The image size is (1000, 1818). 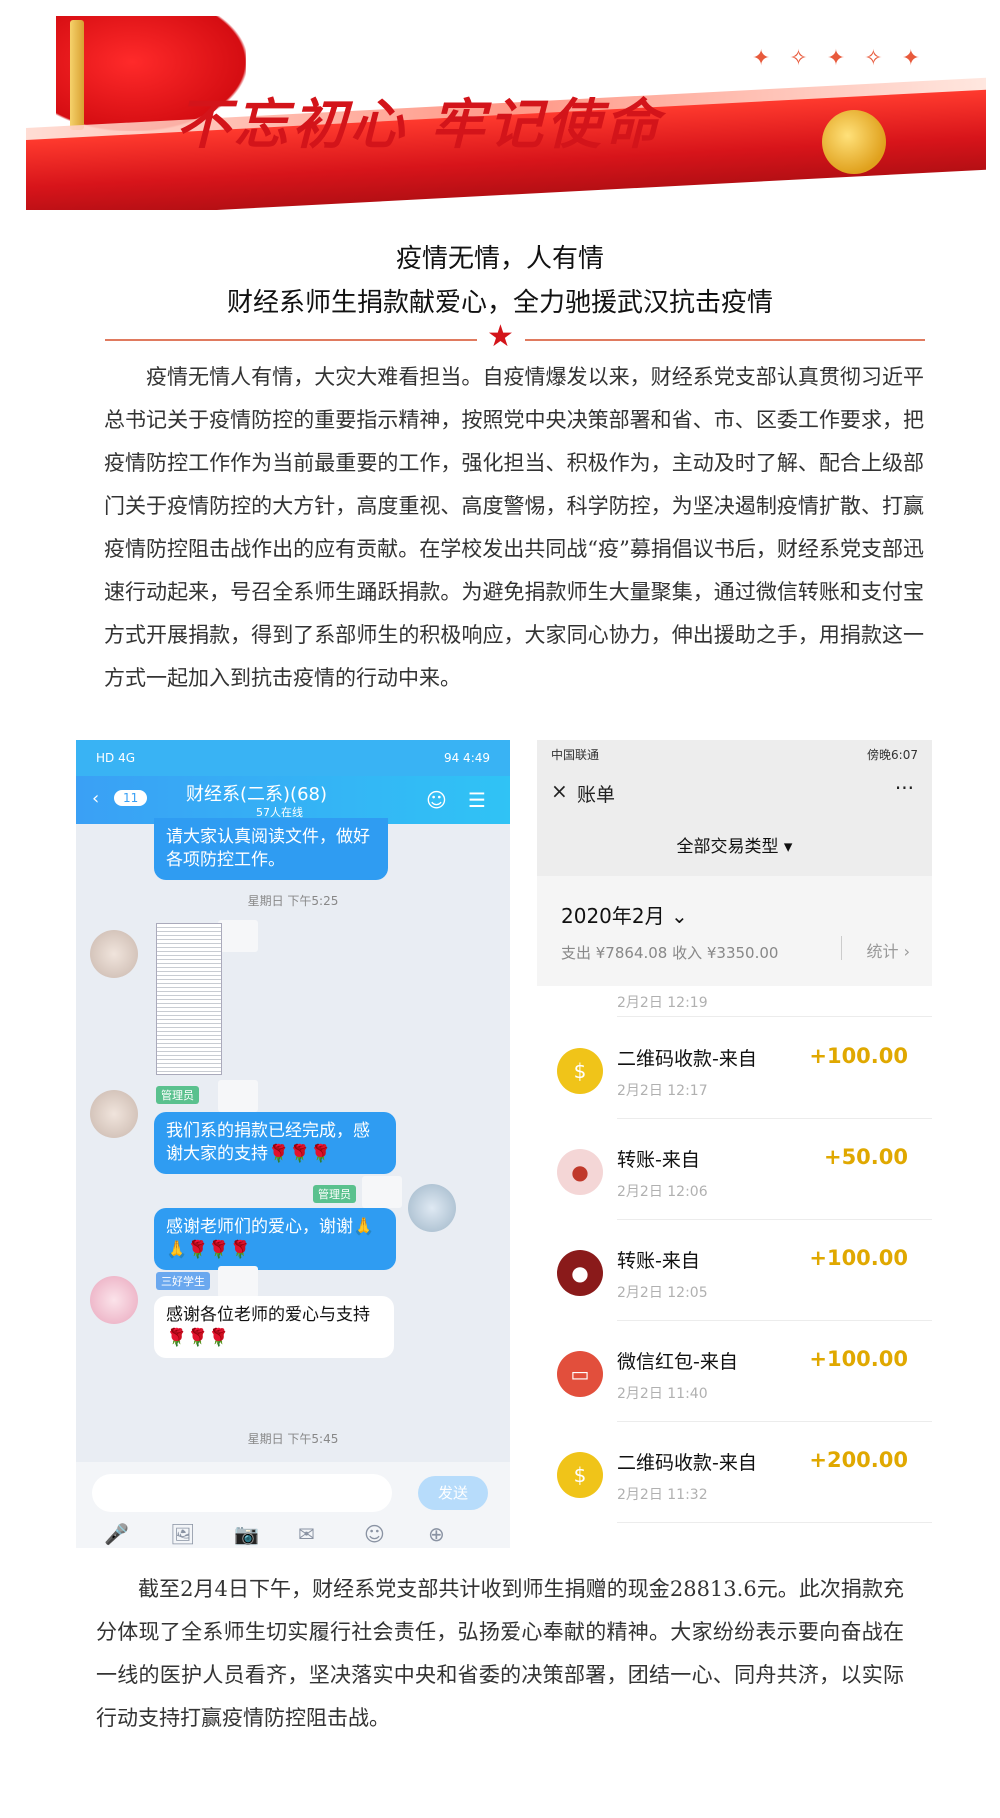 I want to click on transaction-row: ● 转账-来自 2月2日 12:06 +50.00, so click(x=734, y=1169).